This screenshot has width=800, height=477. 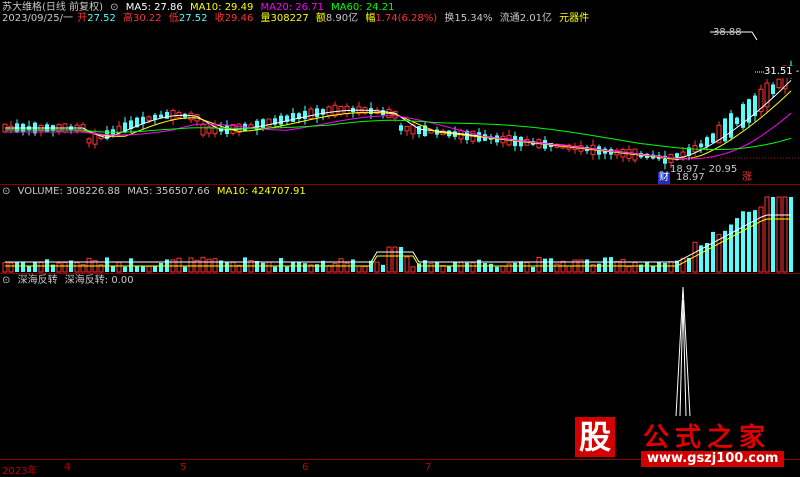 I want to click on cai-badge: 财, so click(x=664, y=178).